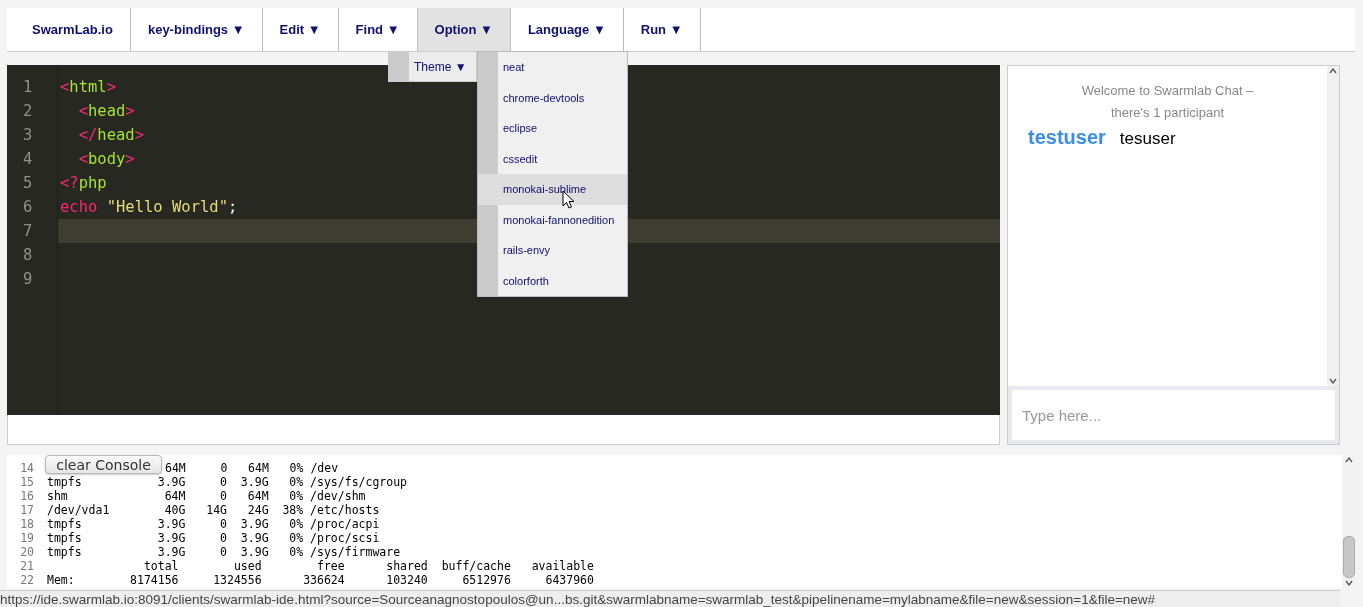  I want to click on welcome-text: there's 1 participant, so click(1167, 113).